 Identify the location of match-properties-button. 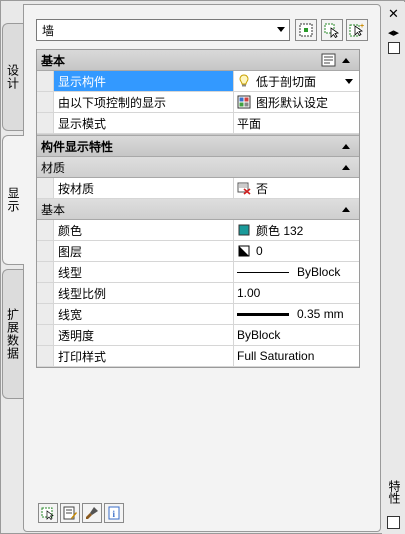
(92, 513).